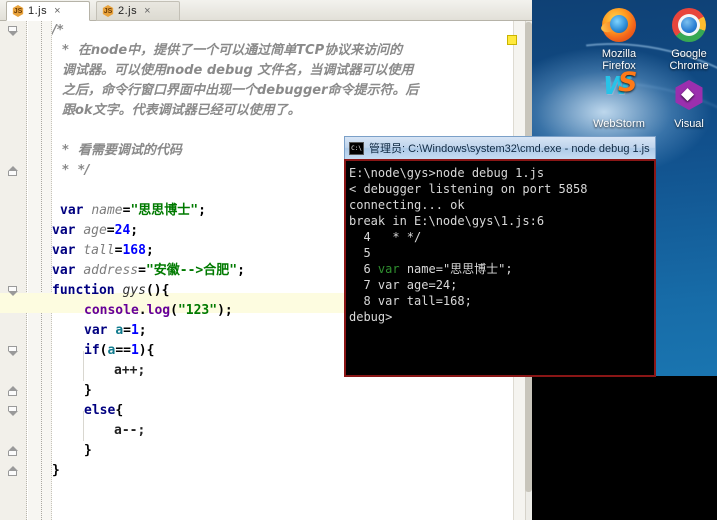  What do you see at coordinates (103, 250) in the screenshot?
I see `code-line-8: var tall=168;` at bounding box center [103, 250].